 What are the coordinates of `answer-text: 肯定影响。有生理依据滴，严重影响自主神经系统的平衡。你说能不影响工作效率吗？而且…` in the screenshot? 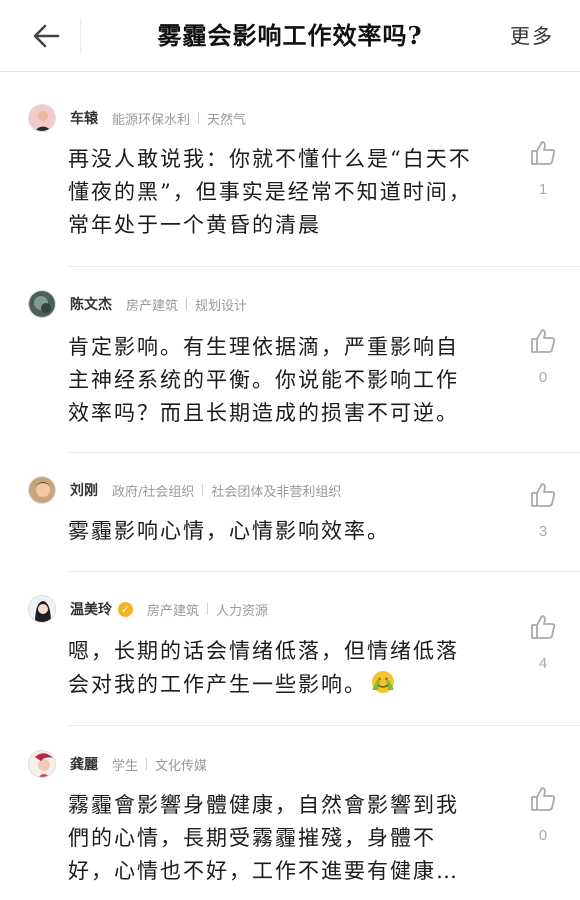 It's located at (273, 381).